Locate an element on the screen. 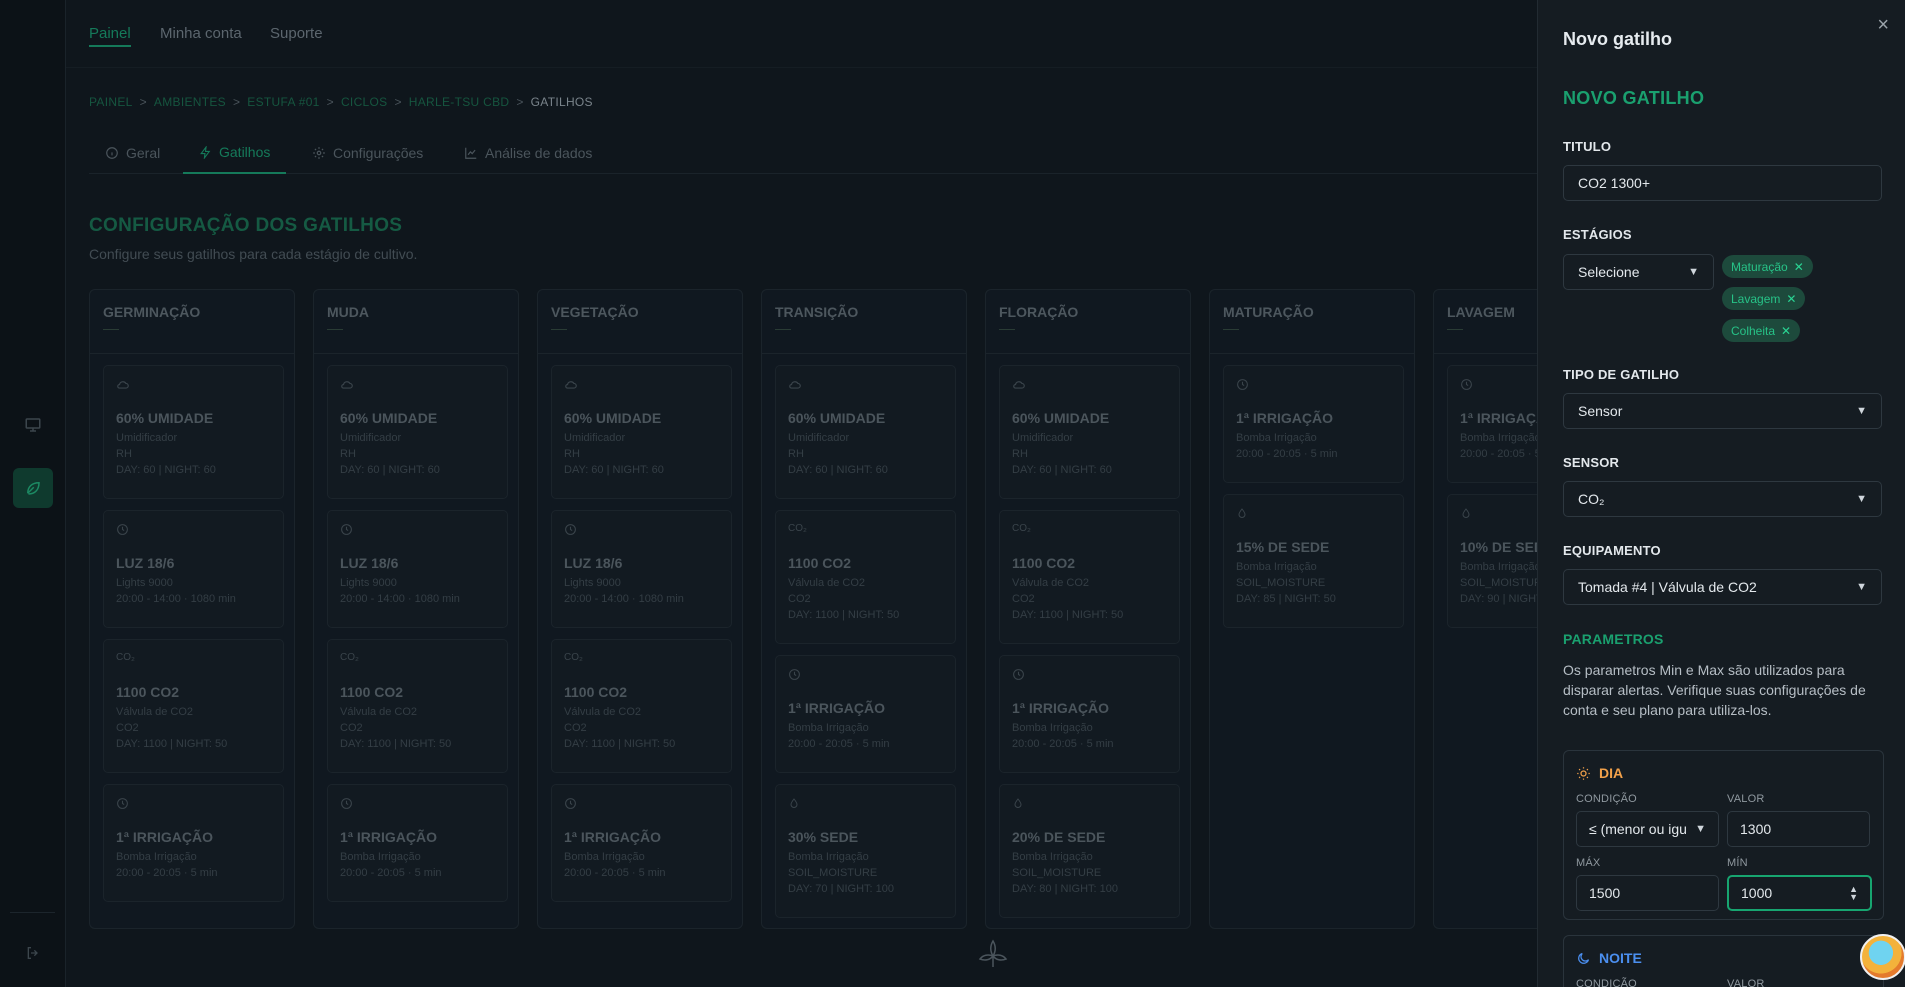  dia-max-label: MÁX is located at coordinates (1588, 863).